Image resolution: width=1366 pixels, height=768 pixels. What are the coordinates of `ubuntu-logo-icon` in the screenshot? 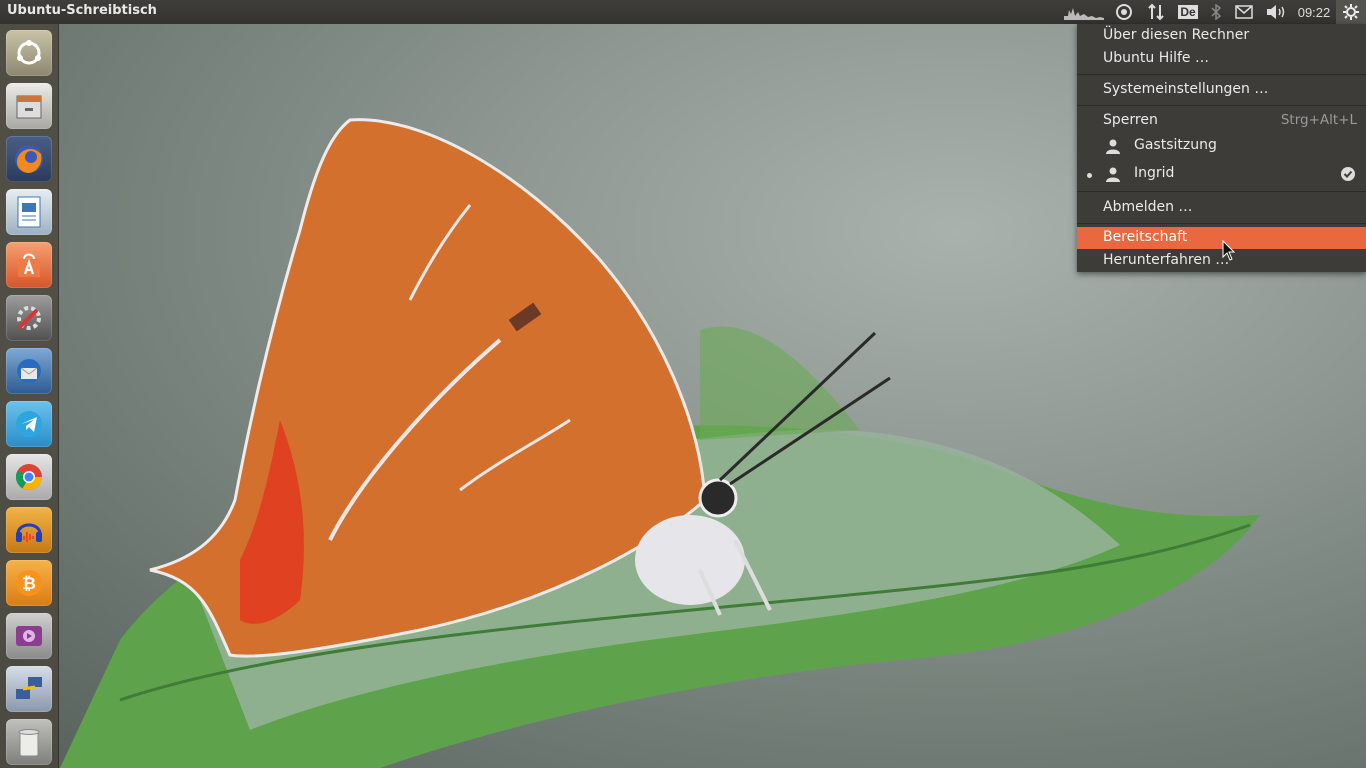 It's located at (29, 52).